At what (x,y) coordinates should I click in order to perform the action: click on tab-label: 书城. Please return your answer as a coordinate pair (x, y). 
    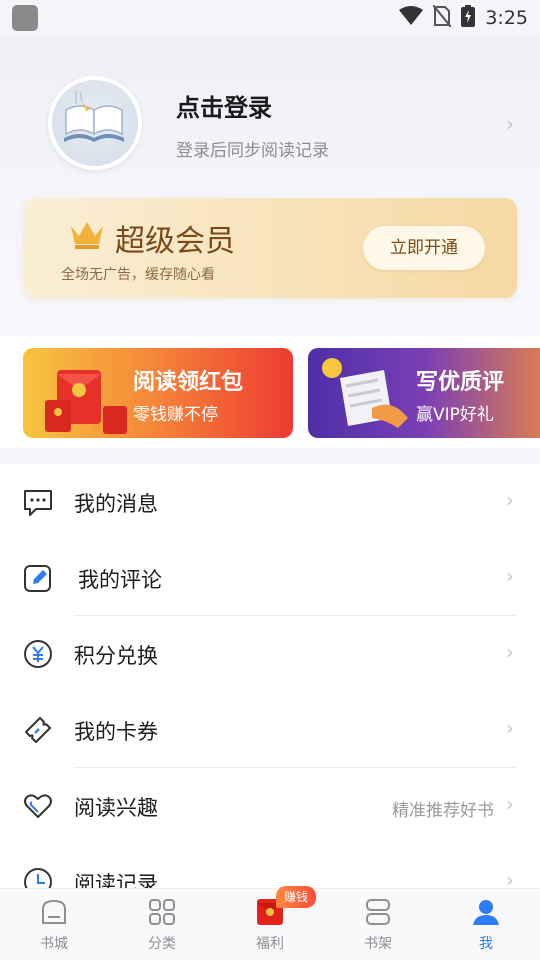
    Looking at the image, I should click on (54, 944).